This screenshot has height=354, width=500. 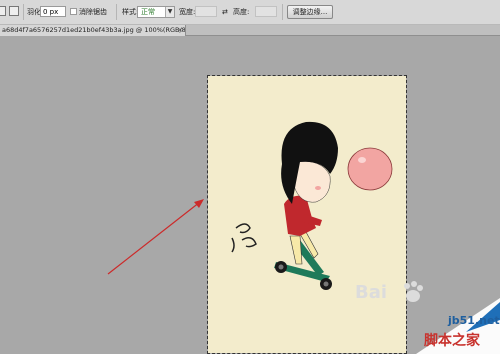 What do you see at coordinates (187, 12) in the screenshot?
I see `width-label: 宽度:` at bounding box center [187, 12].